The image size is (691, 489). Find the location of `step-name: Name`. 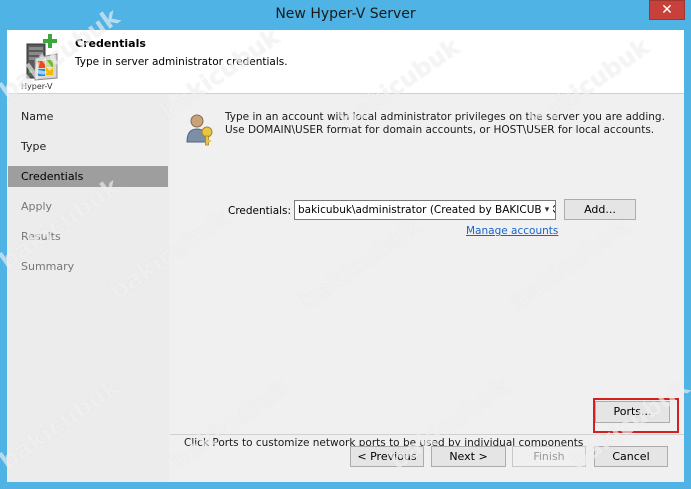

step-name: Name is located at coordinates (88, 116).